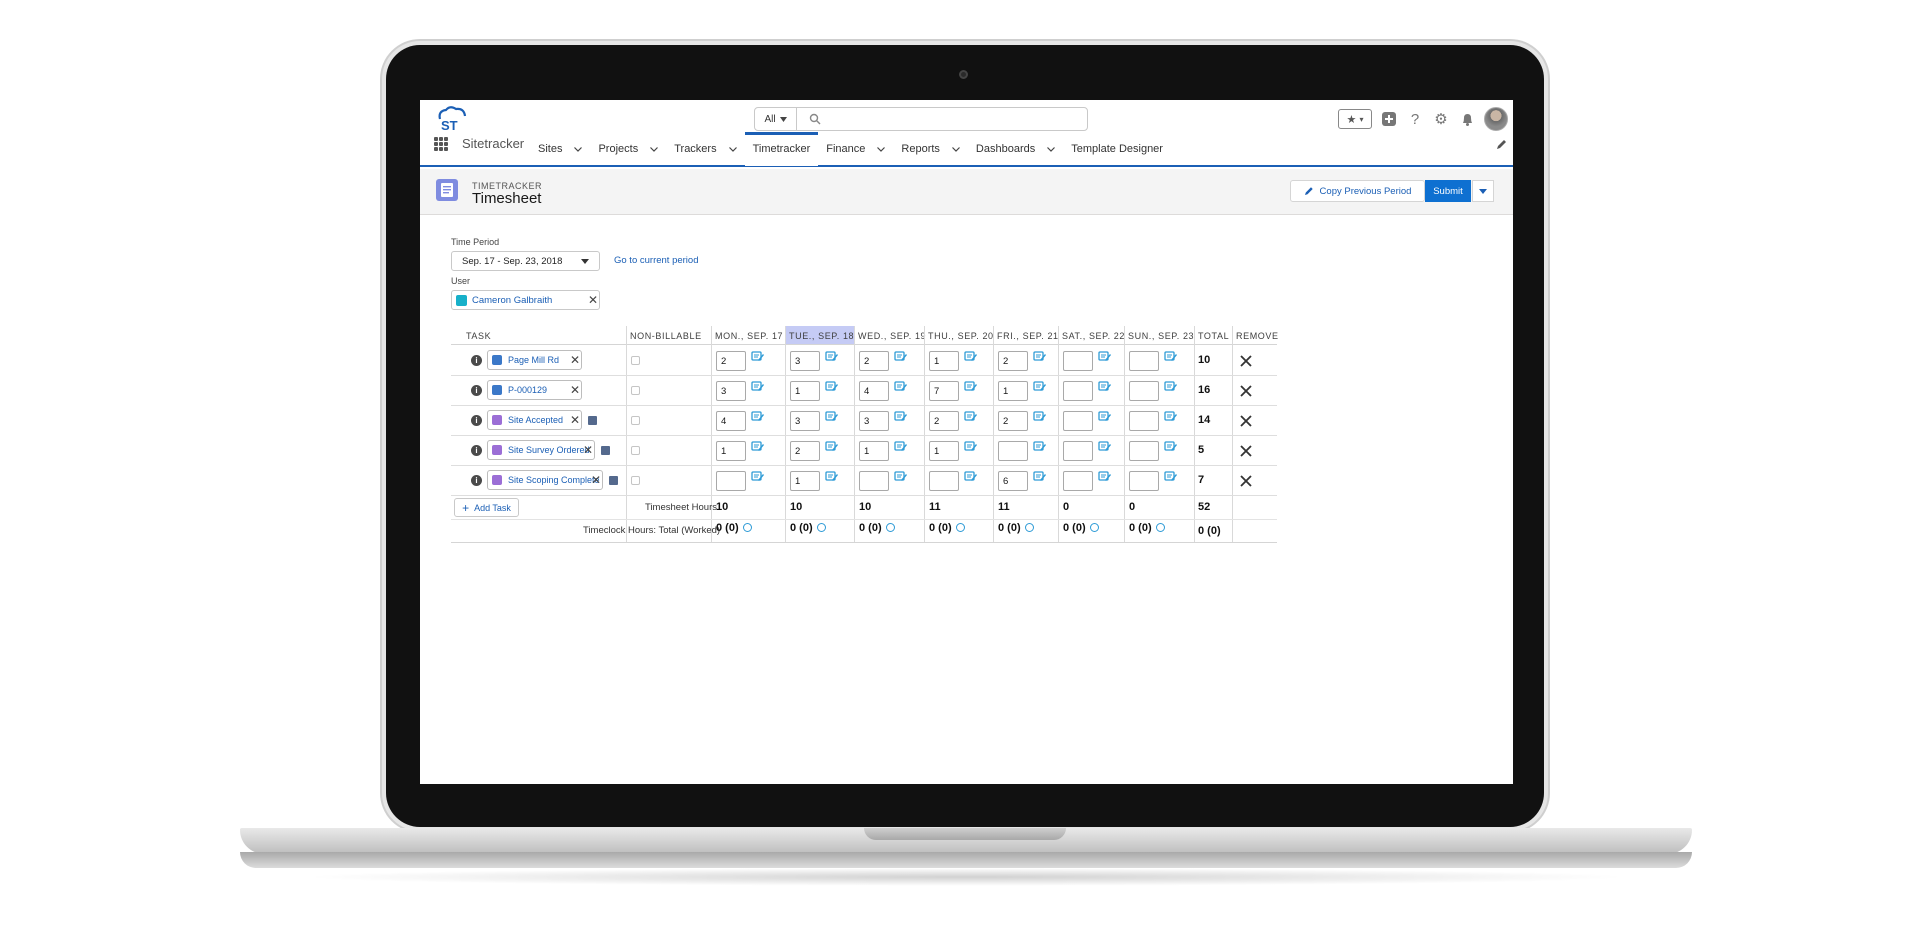 The image size is (1920, 925). I want to click on setup-gear-icon: ⚙, so click(1441, 119).